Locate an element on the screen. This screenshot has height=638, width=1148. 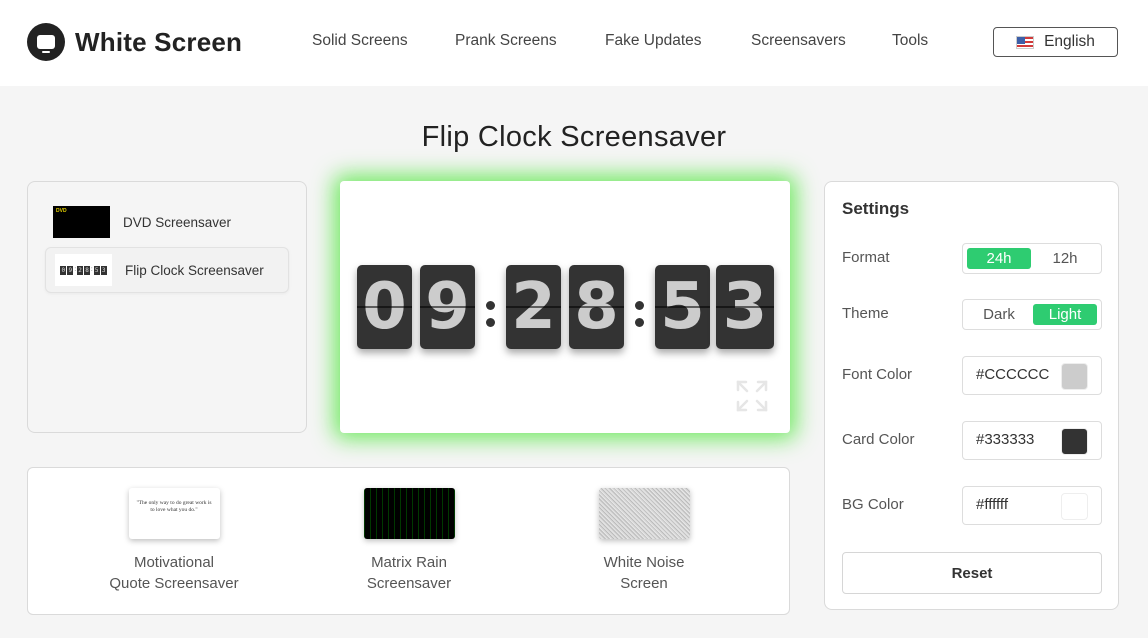
bg-color-field is located at coordinates (1032, 505).